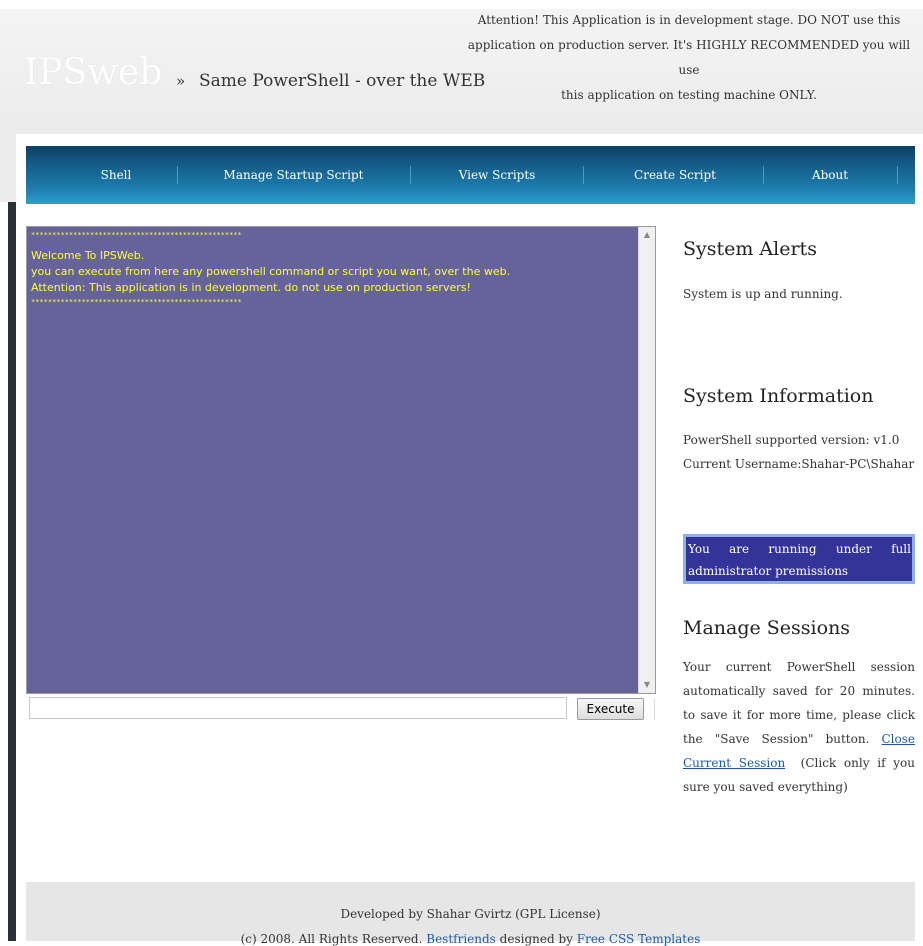 This screenshot has width=923, height=946. Describe the element at coordinates (767, 628) in the screenshot. I see `manage-sessions-title: Manage Sessions` at that location.